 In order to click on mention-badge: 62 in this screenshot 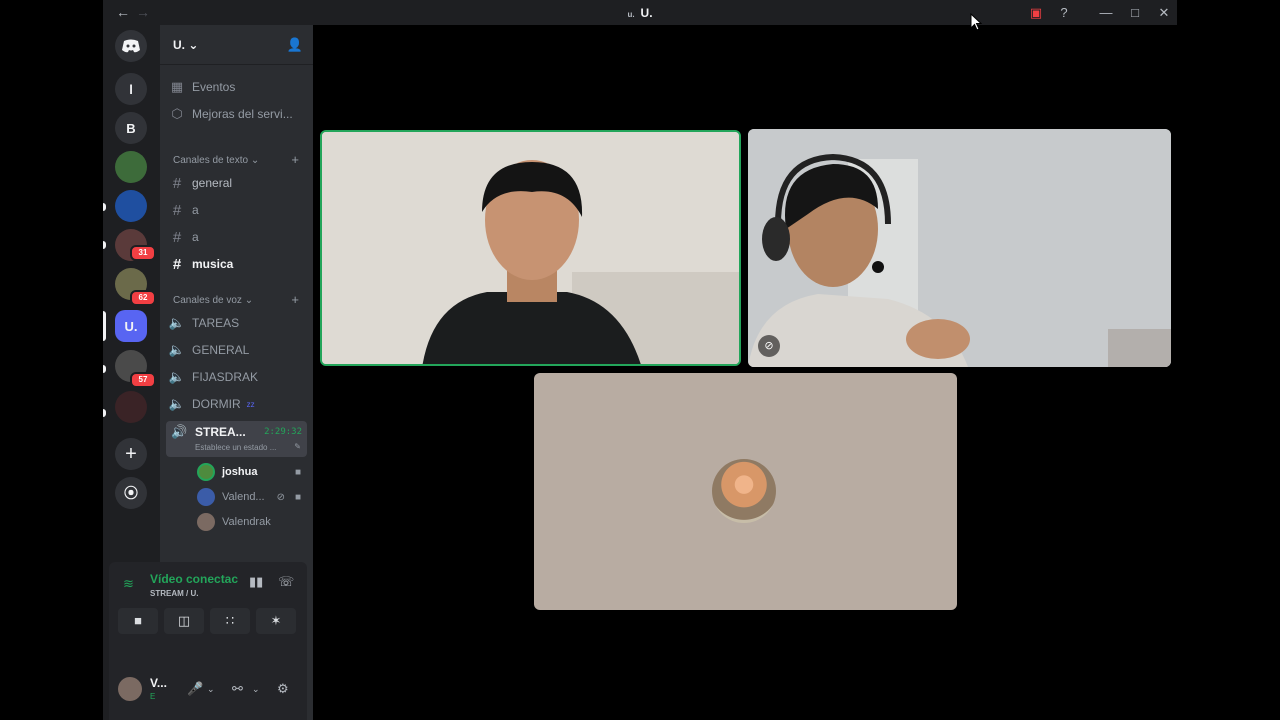, I will do `click(143, 298)`.